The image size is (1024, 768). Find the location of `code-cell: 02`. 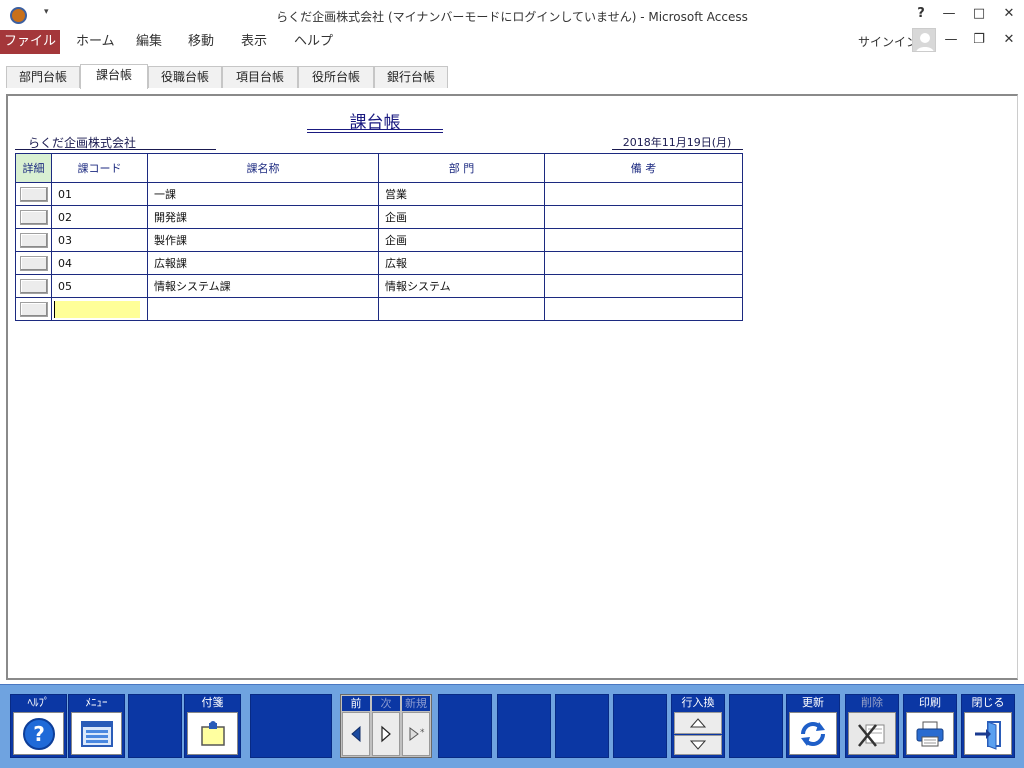

code-cell: 02 is located at coordinates (99, 217).